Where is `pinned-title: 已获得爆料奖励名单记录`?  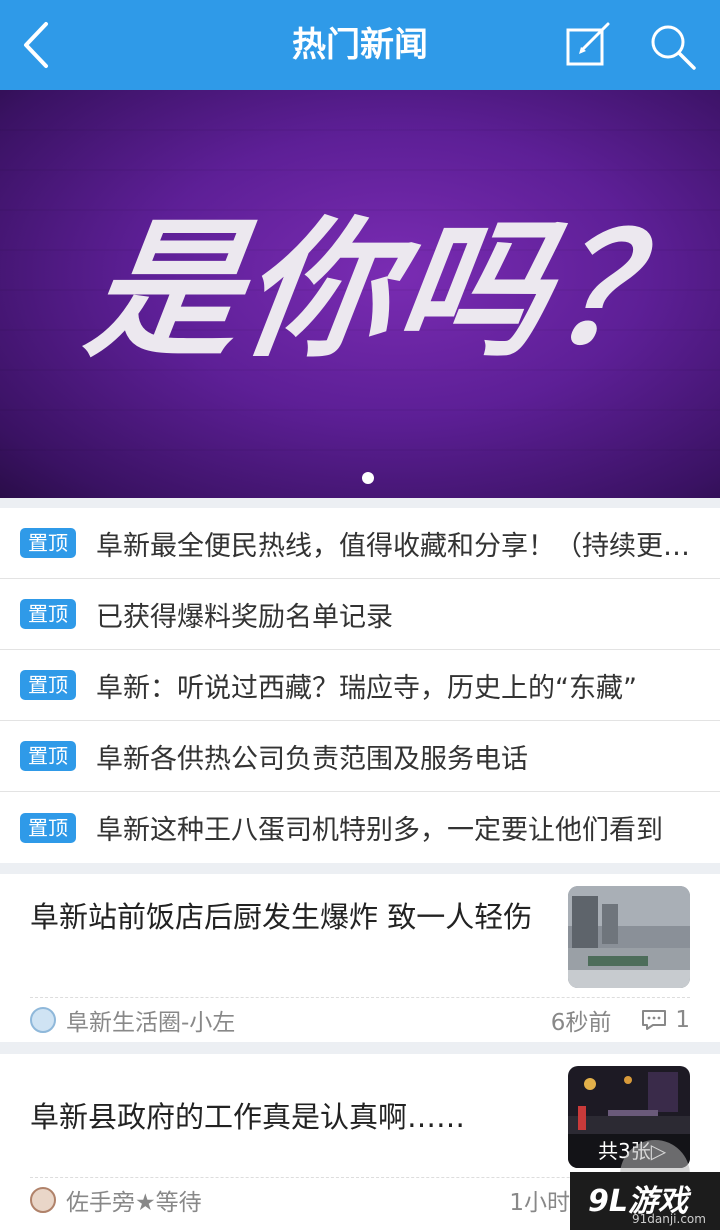
pinned-title: 已获得爆料奖励名单记录 is located at coordinates (244, 617).